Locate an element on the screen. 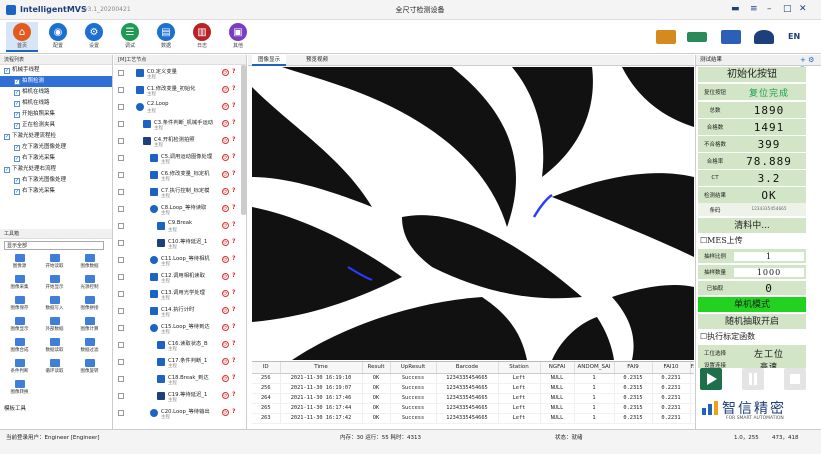 The height and width of the screenshot is (454, 821). ribbon-button-5: ▥ 日志 is located at coordinates (202, 37).